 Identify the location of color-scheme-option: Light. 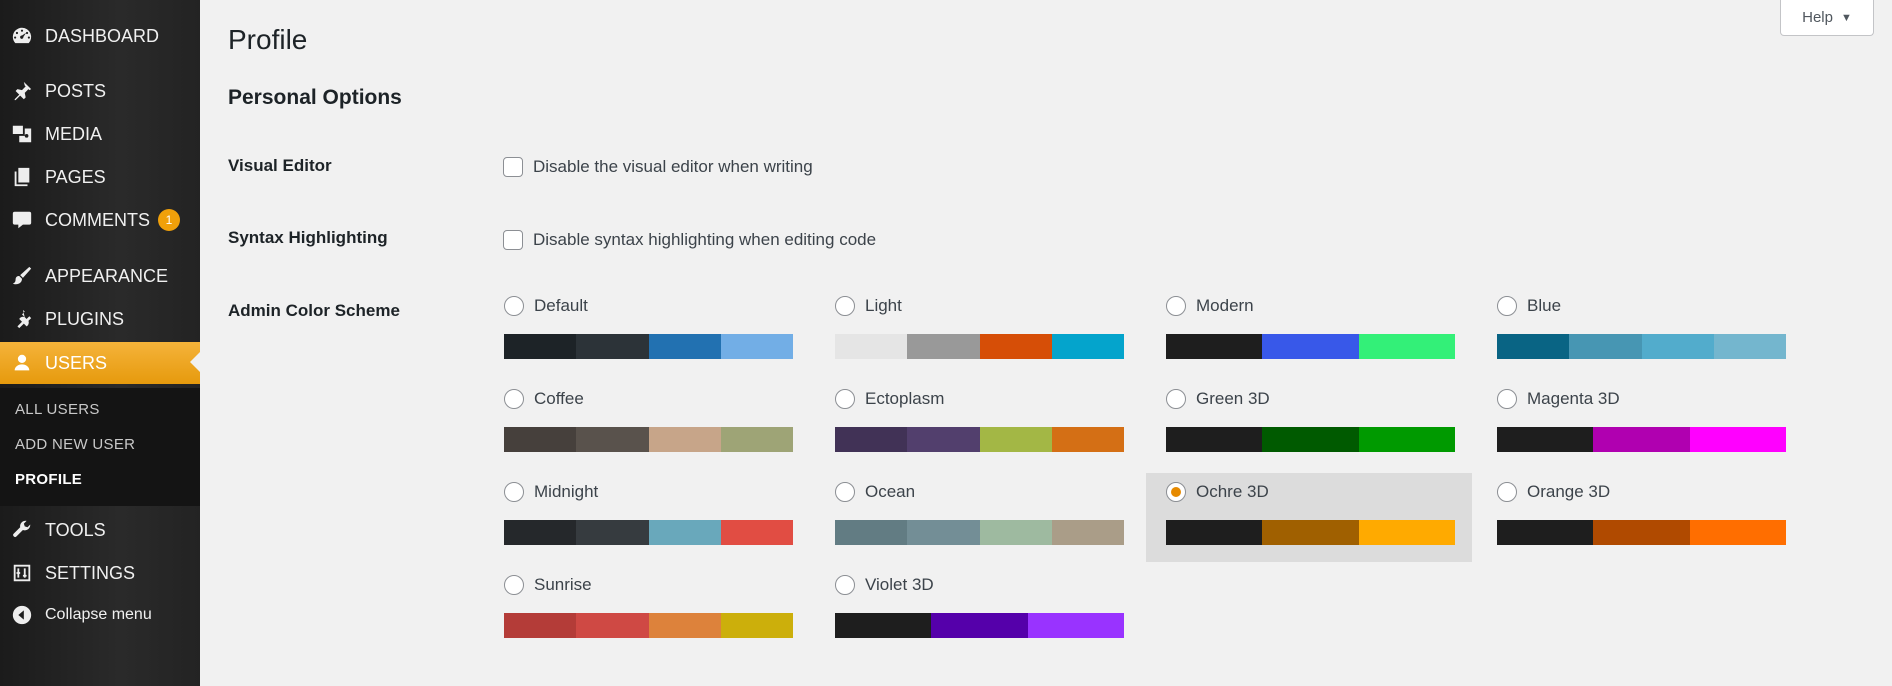
(978, 331).